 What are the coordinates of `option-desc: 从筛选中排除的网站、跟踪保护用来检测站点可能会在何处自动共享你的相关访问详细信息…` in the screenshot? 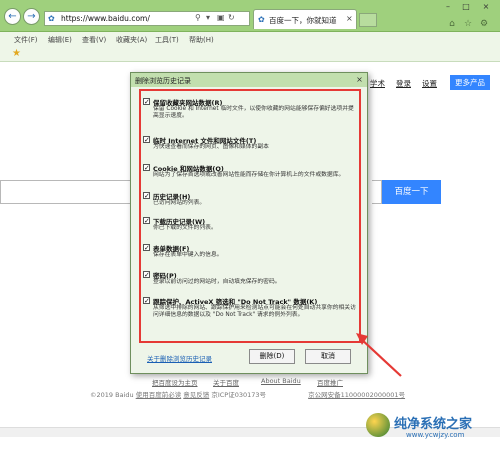 It's located at (254, 311).